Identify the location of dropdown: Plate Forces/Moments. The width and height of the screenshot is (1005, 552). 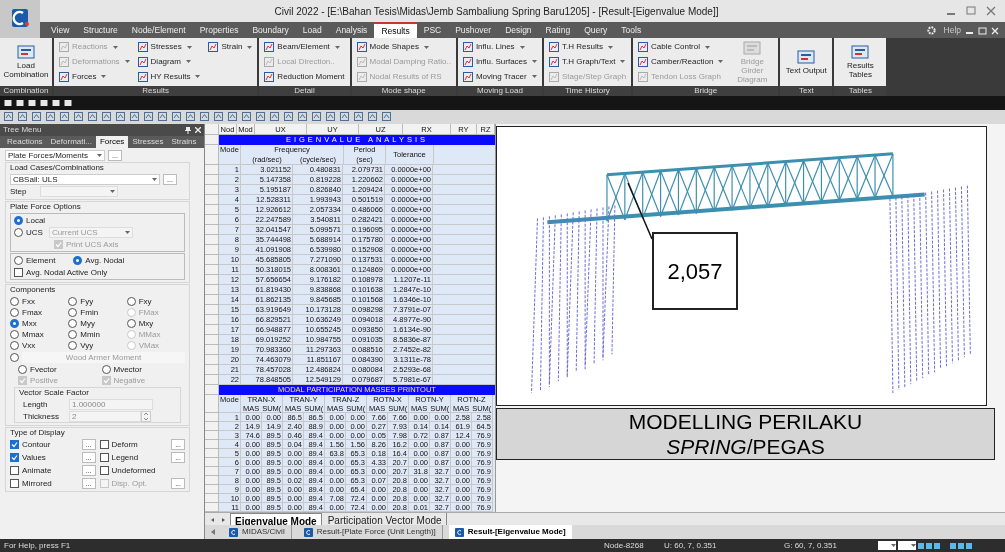
(55, 156).